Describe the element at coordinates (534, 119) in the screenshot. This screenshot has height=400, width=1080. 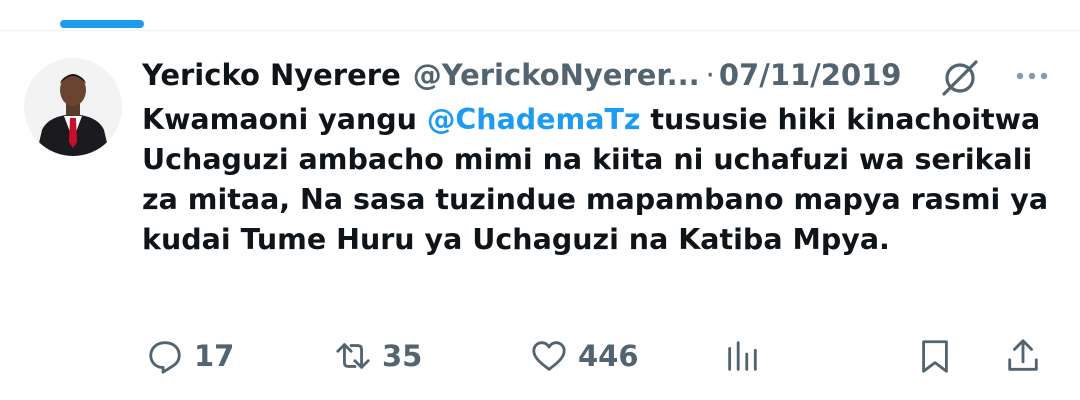
I see `mention-link: @ChademaTz` at that location.